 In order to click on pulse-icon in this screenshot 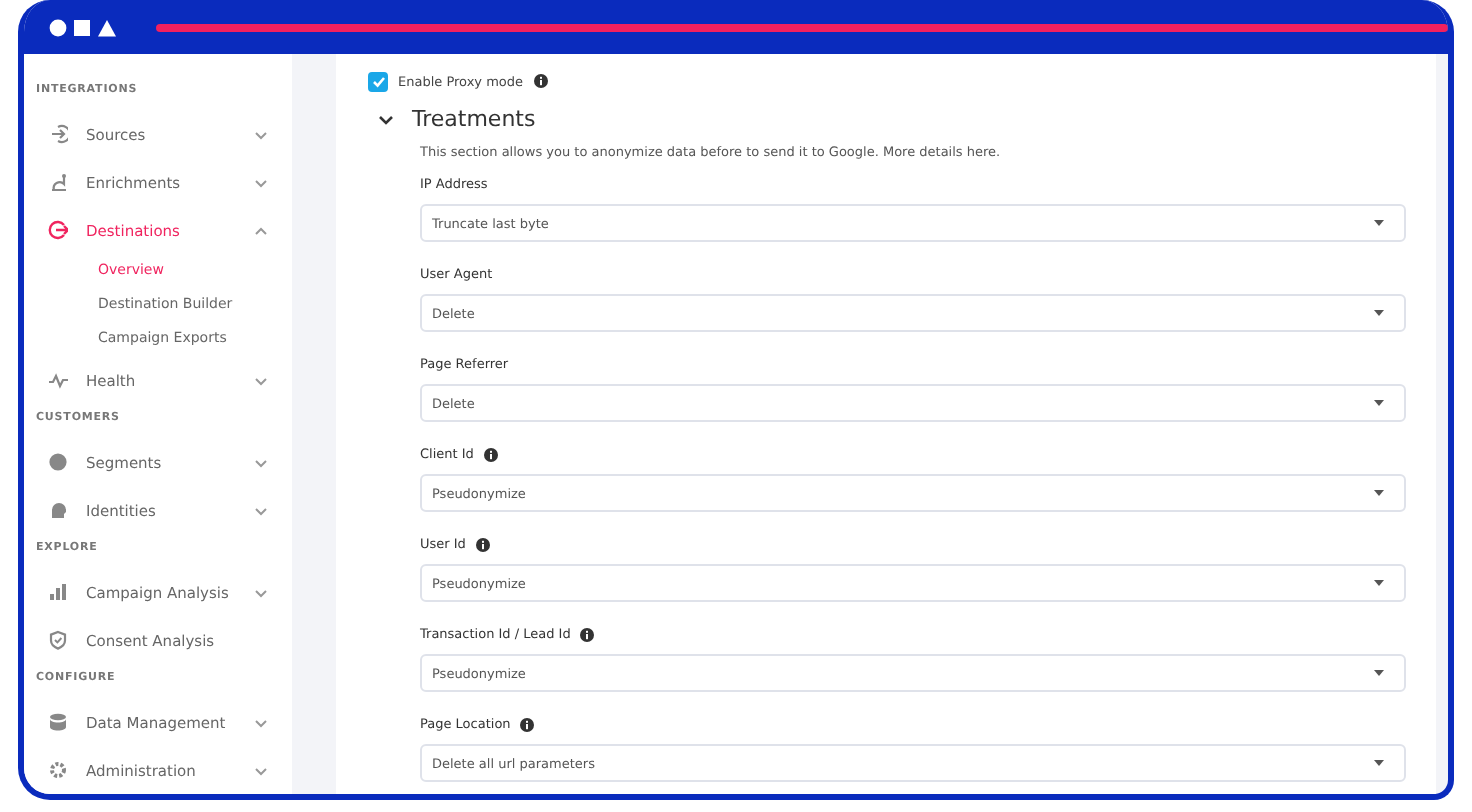, I will do `click(58, 380)`.